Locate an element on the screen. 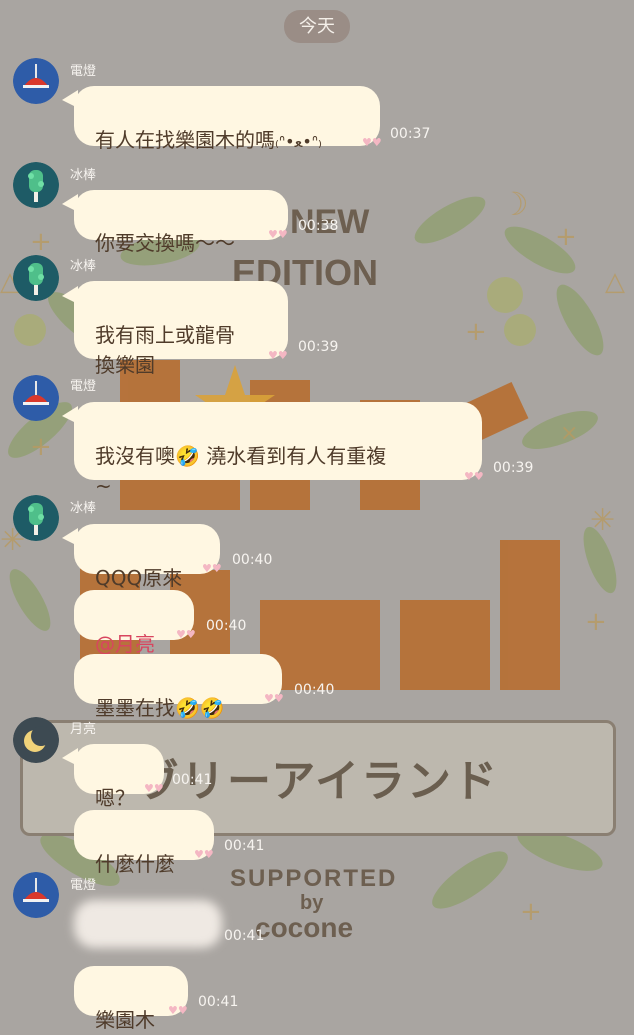 The height and width of the screenshot is (1035, 634). message-time: 00:37 is located at coordinates (410, 134).